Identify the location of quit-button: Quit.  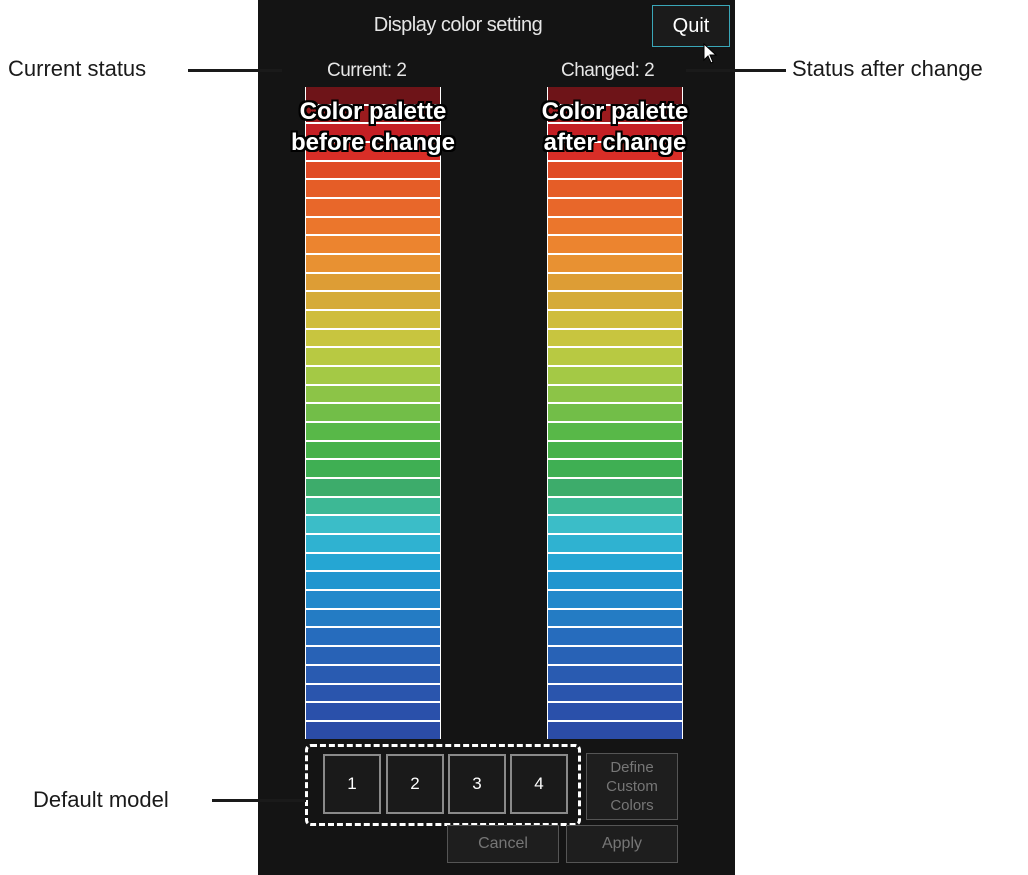
(691, 26).